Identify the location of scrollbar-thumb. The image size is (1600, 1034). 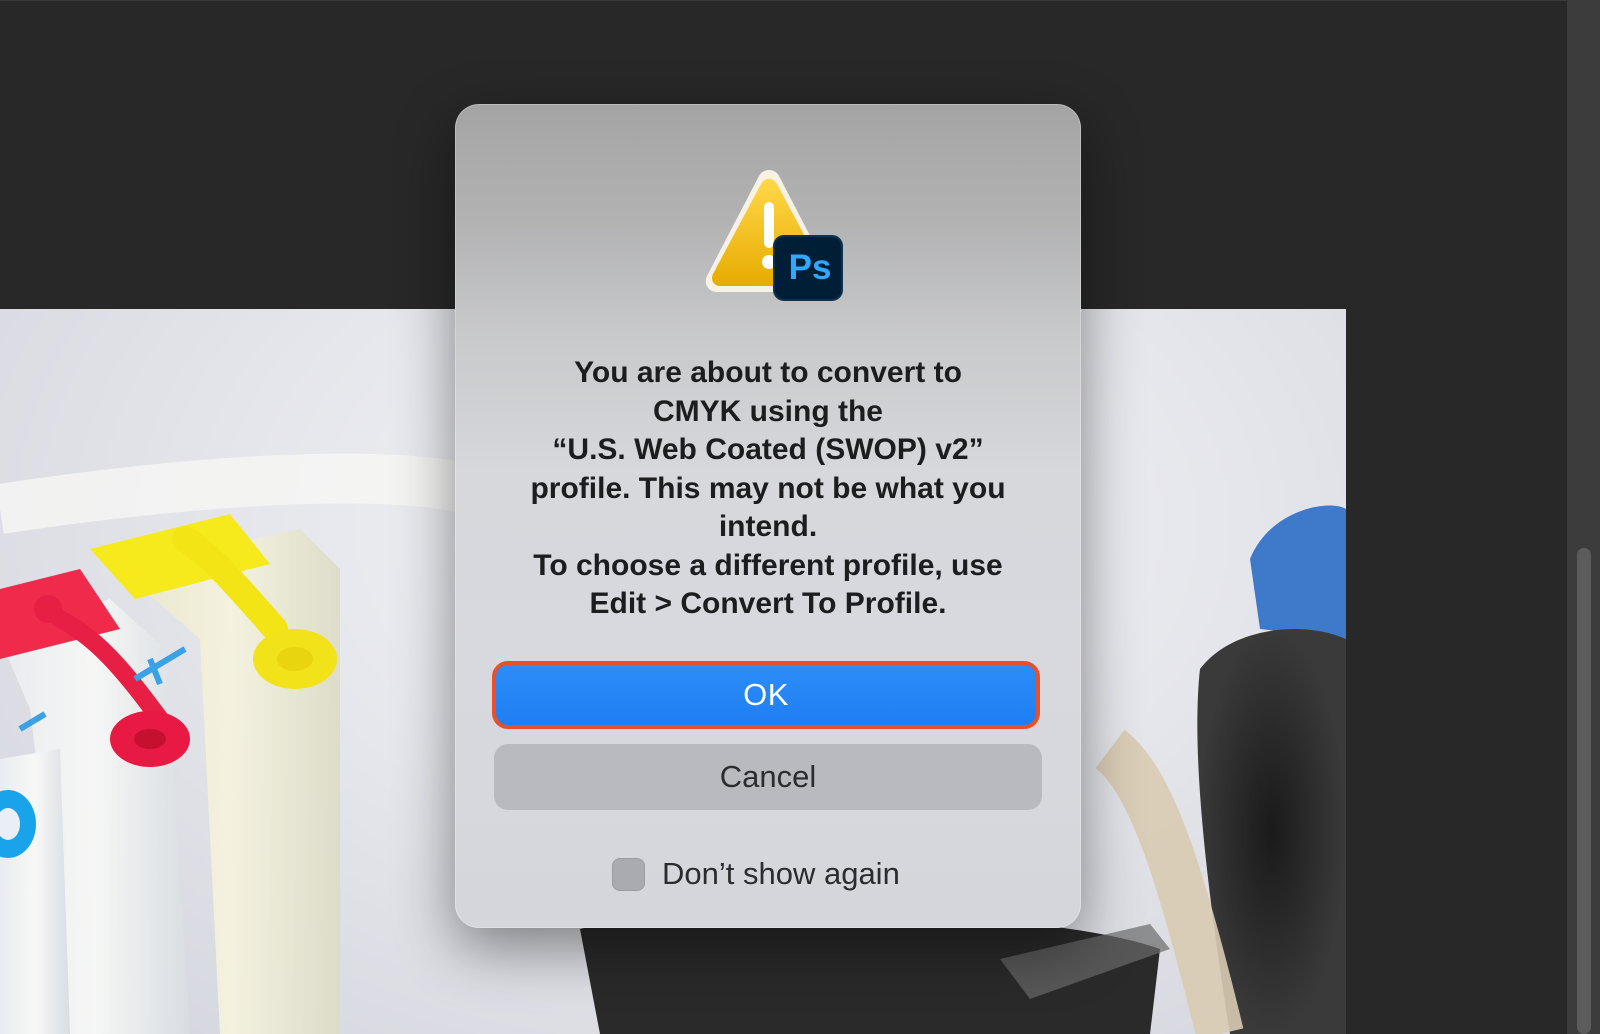
(1584, 791).